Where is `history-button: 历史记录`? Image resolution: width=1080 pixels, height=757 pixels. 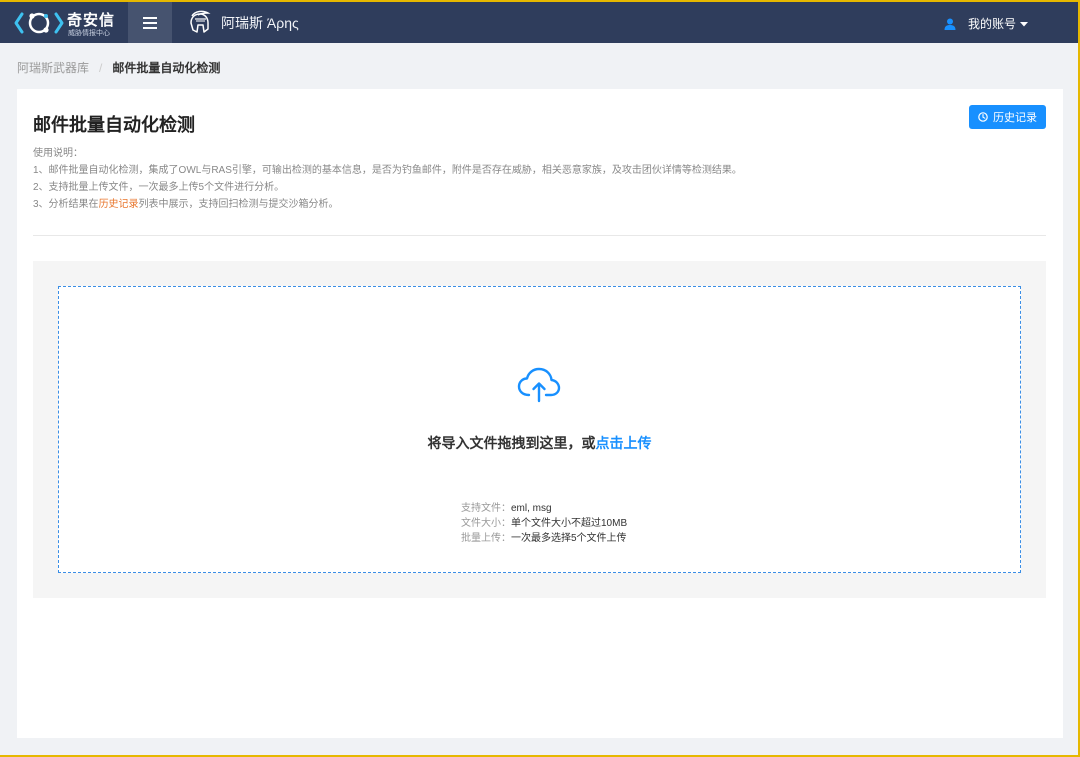 history-button: 历史记录 is located at coordinates (1007, 117).